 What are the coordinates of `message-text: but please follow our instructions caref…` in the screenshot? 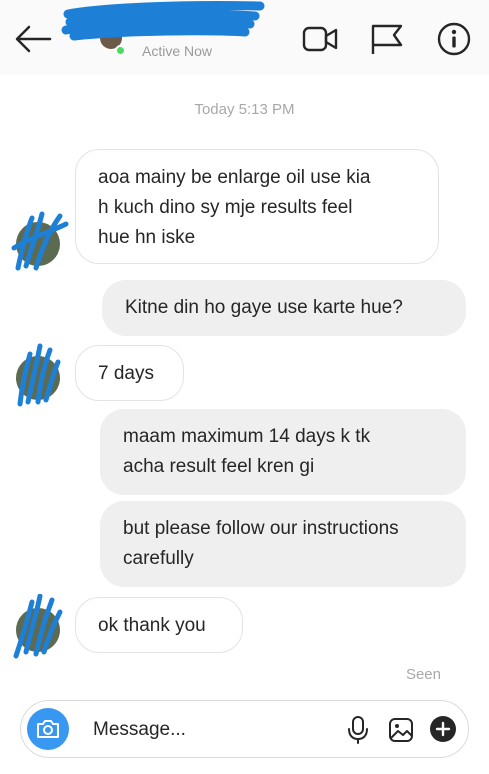 It's located at (261, 543).